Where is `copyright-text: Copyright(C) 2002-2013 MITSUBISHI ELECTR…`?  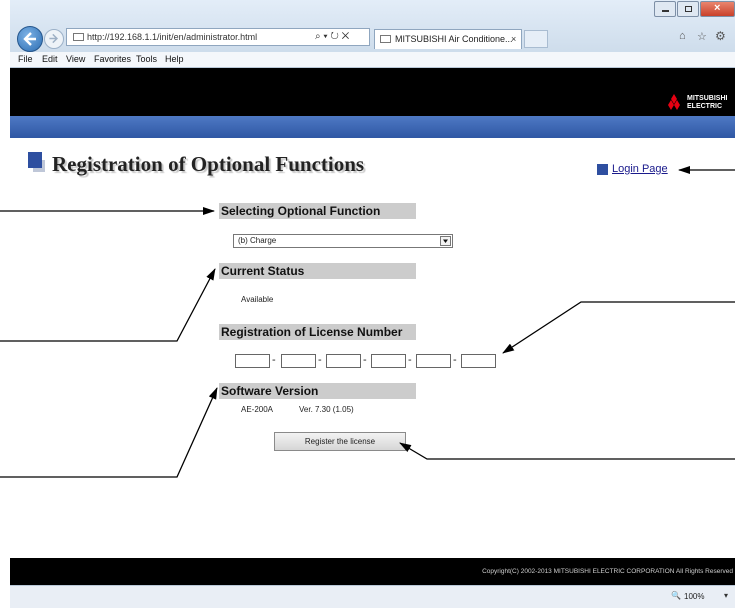
copyright-text: Copyright(C) 2002-2013 MITSUBISHI ELECTR… is located at coordinates (607, 571).